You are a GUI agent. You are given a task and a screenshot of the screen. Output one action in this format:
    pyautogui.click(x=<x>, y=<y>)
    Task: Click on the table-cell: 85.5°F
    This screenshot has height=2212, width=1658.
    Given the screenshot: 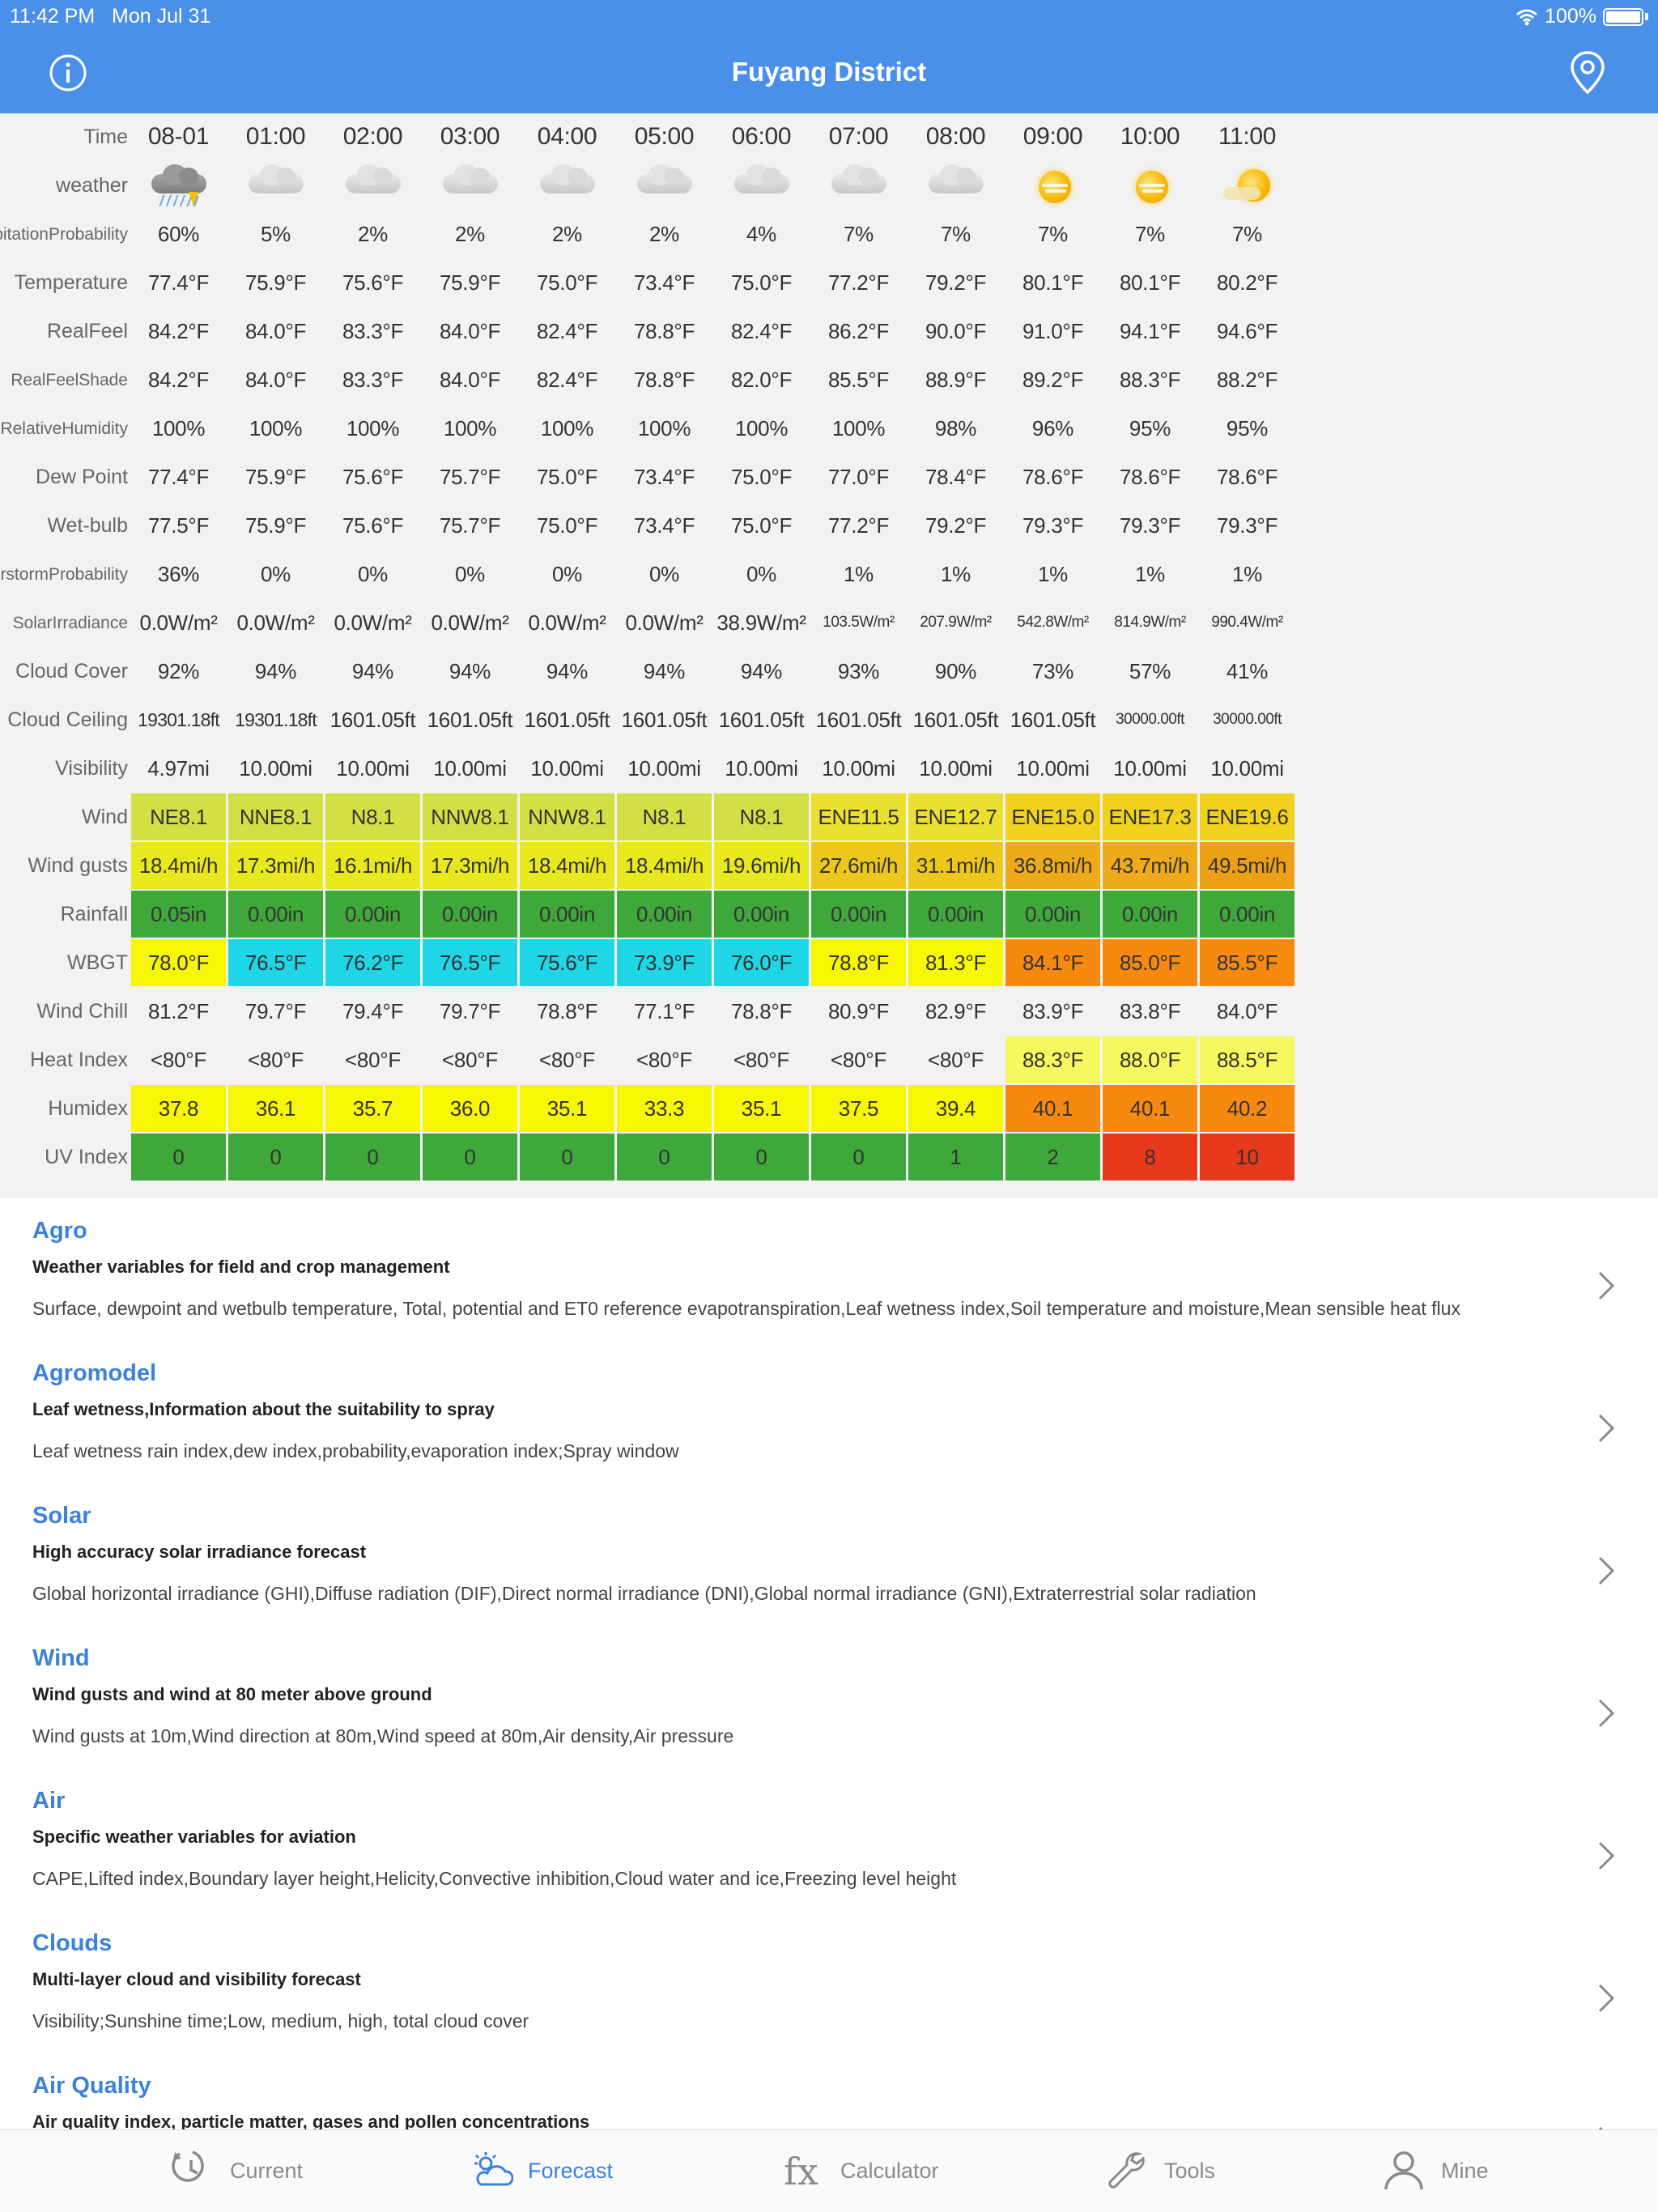 What is the action you would take?
    pyautogui.click(x=1247, y=962)
    